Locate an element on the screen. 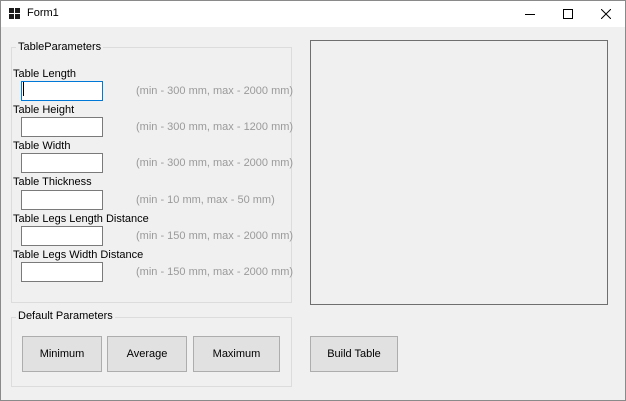  table-parameters-caption: TableParameters is located at coordinates (60, 47).